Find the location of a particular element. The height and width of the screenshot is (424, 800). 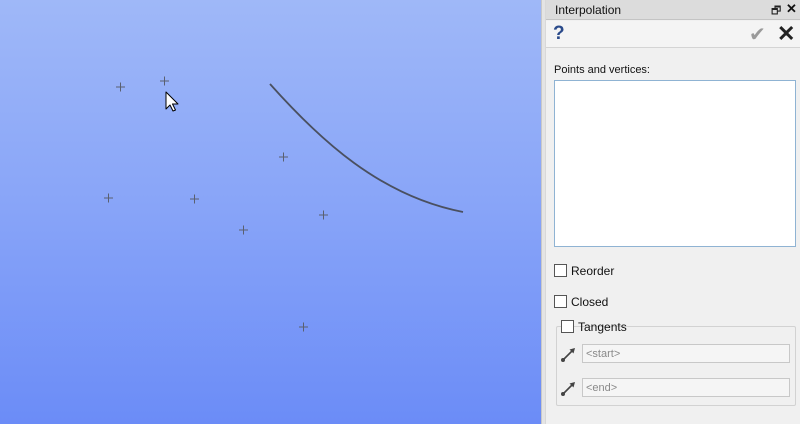

restore-window-icon: 🗗 is located at coordinates (776, 11).